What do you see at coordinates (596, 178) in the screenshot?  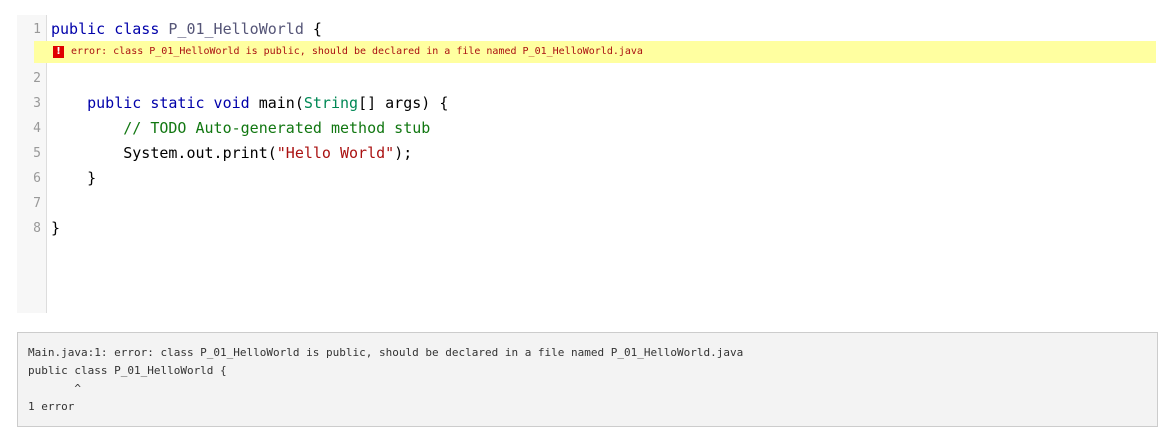 I see `code-line: 6 }` at bounding box center [596, 178].